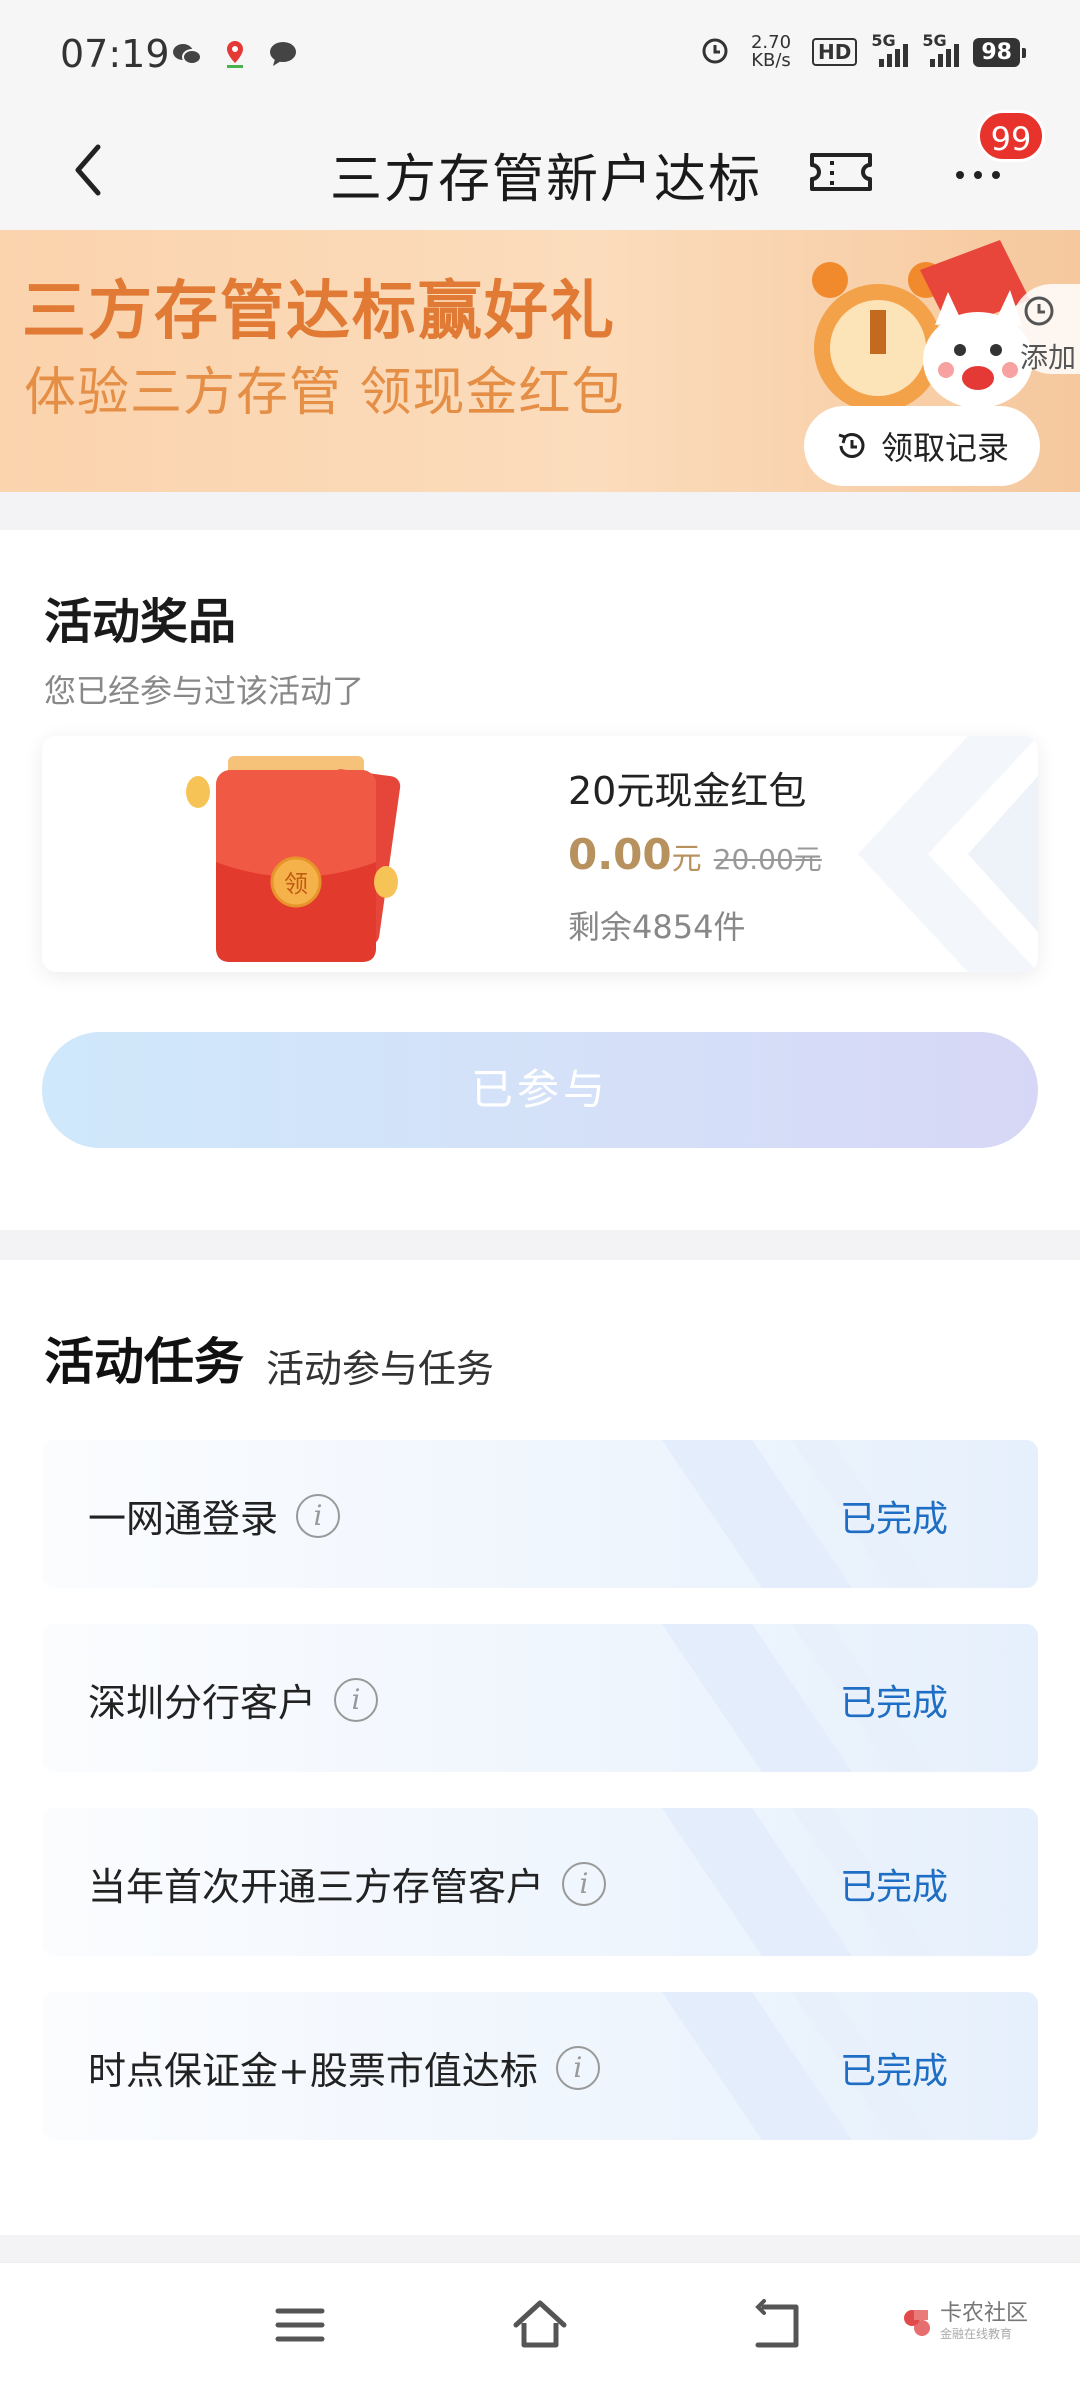 This screenshot has width=1080, height=2388. I want to click on map-pin-icon, so click(235, 54).